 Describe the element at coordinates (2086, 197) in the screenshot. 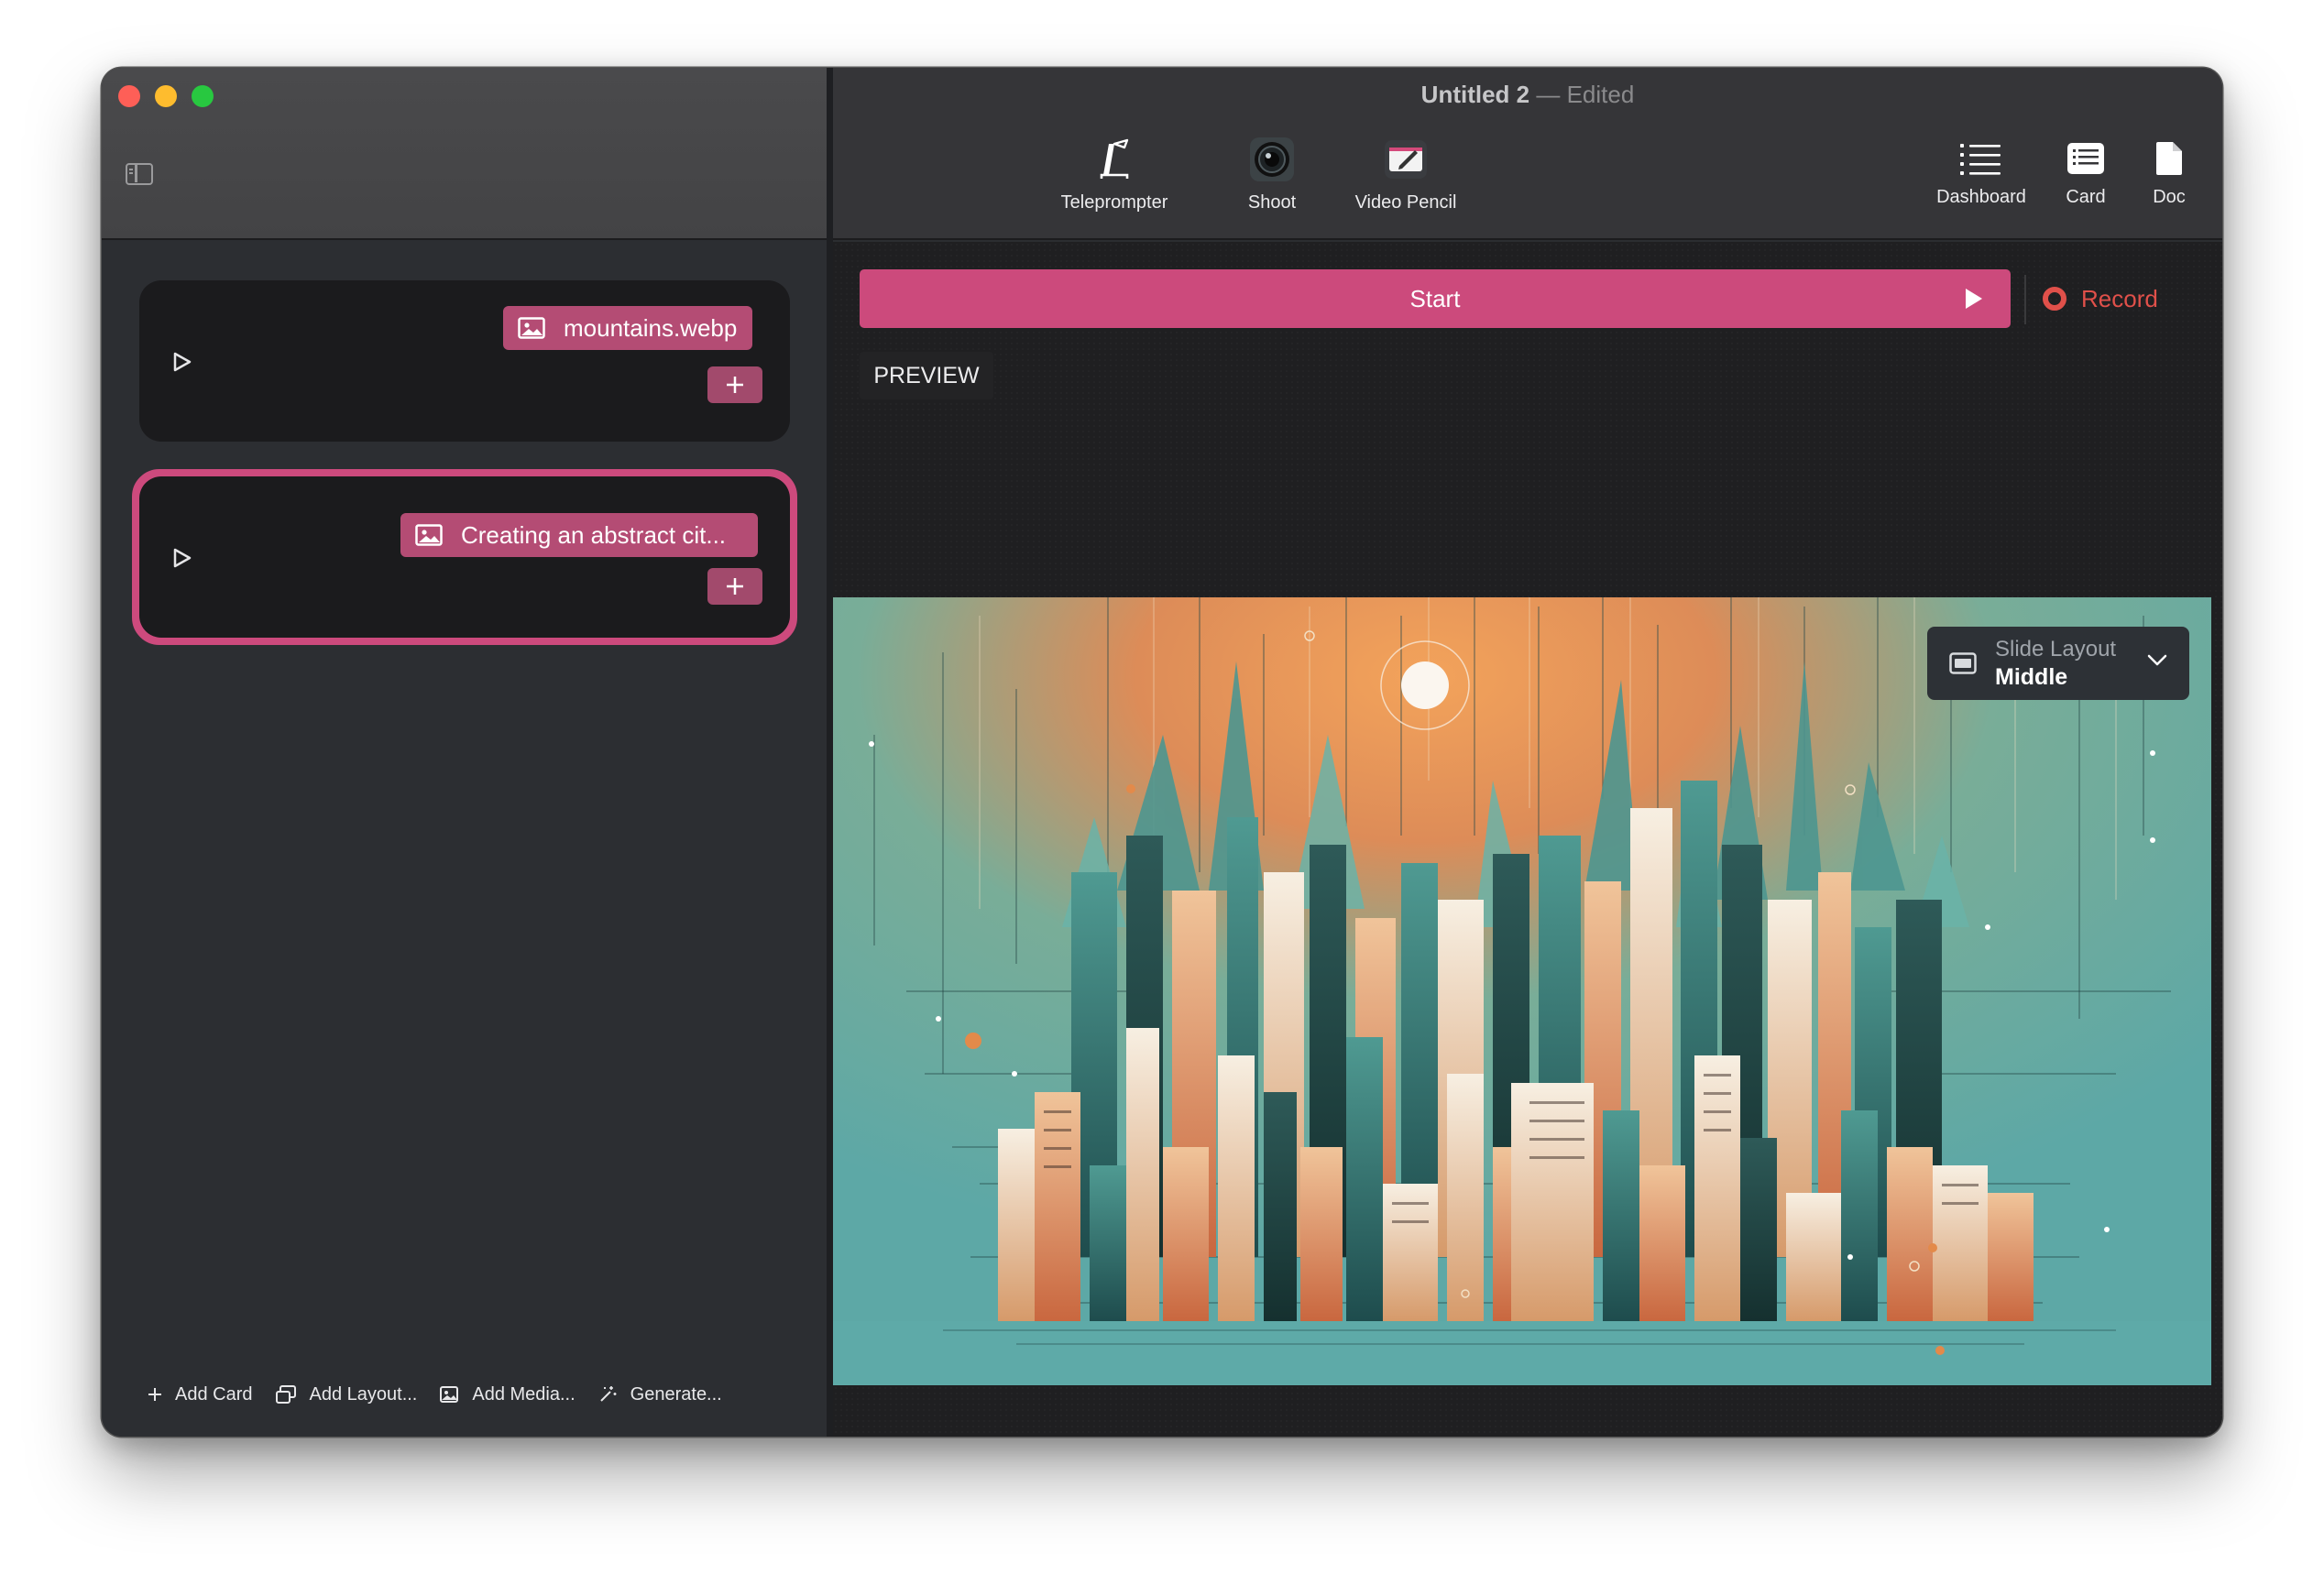

I see `card-label: Card` at that location.